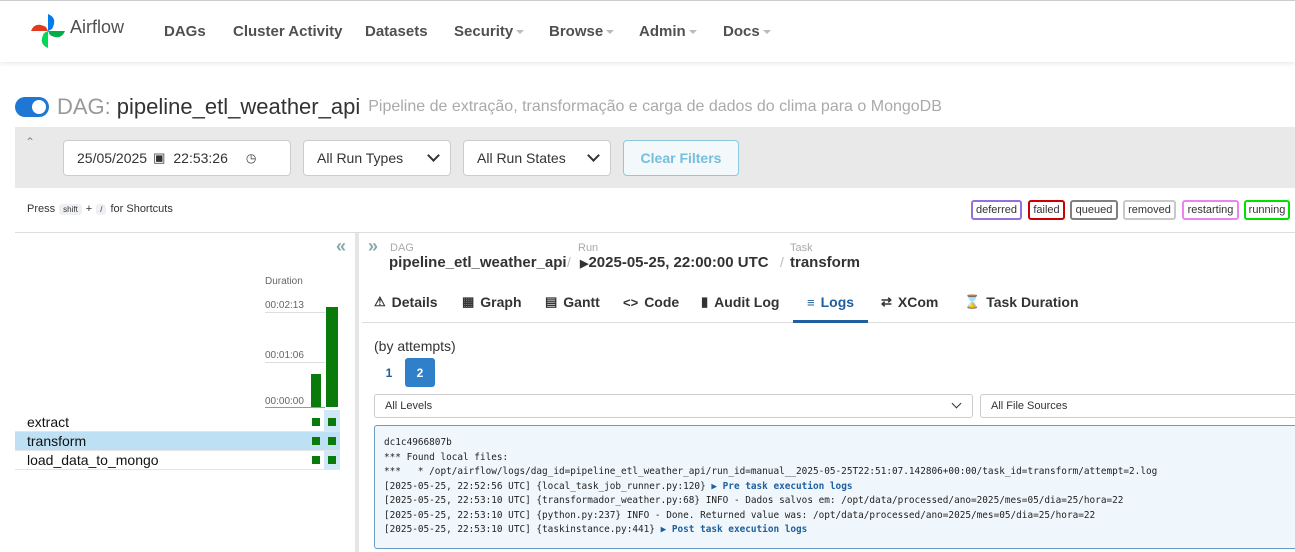 The width and height of the screenshot is (1295, 552). I want to click on run-types-select: All Run Types, so click(377, 158).